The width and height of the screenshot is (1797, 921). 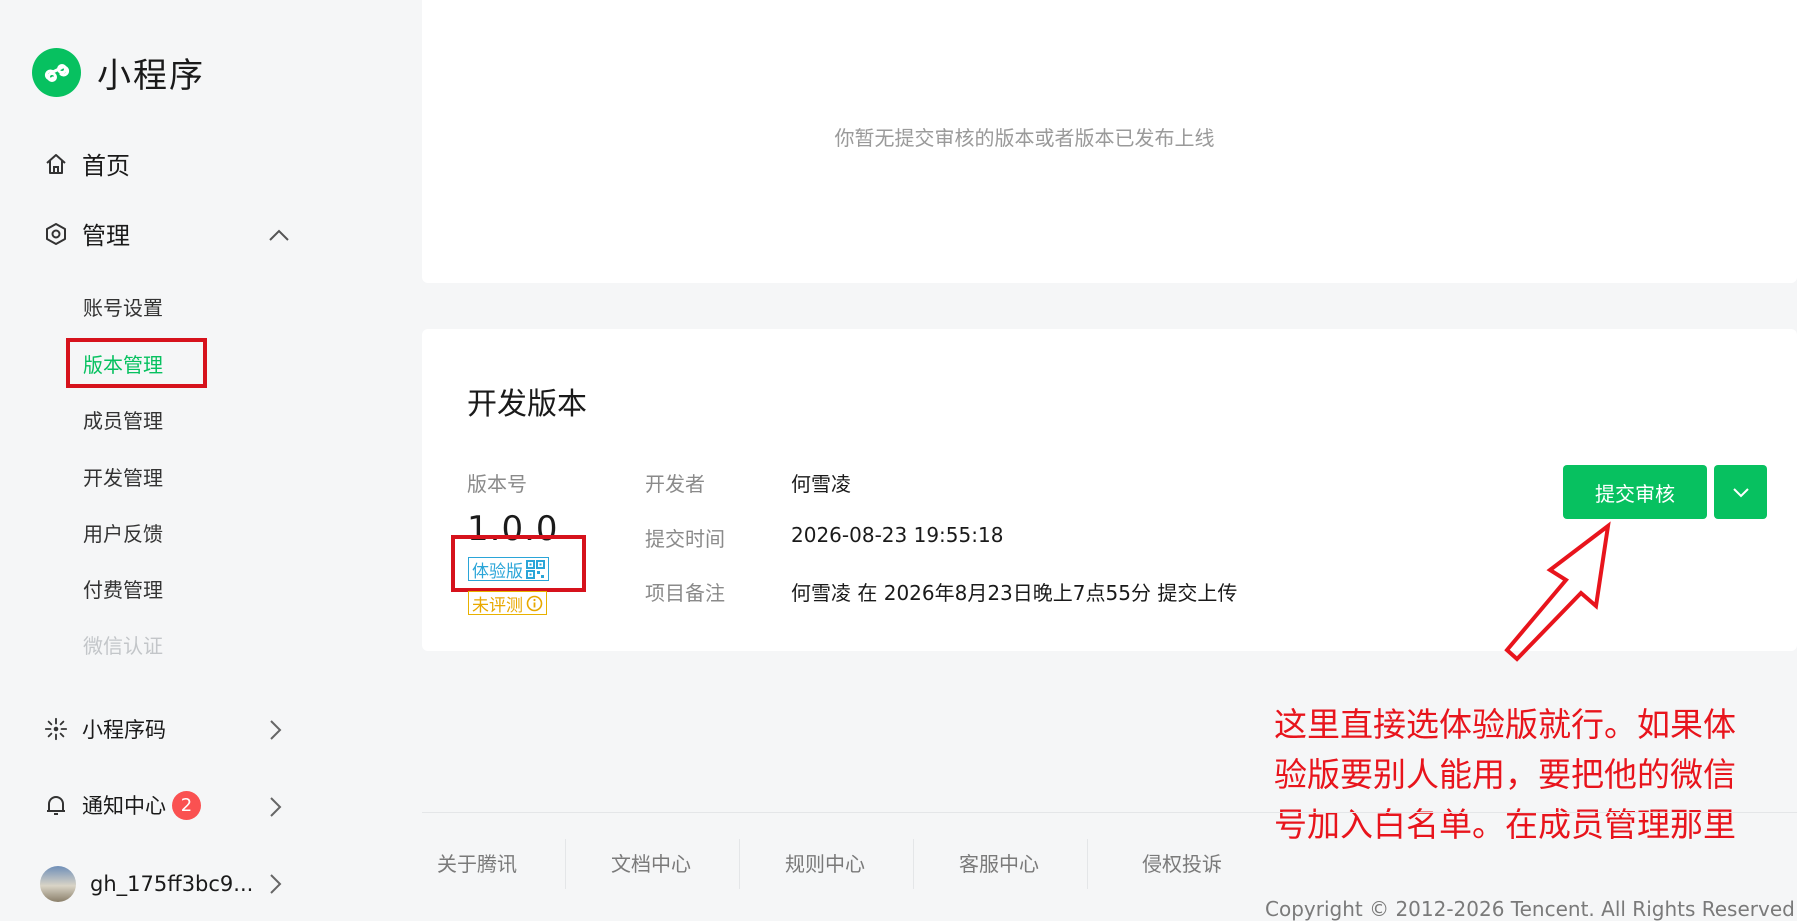 I want to click on mini-program-logo-icon, so click(x=56, y=72).